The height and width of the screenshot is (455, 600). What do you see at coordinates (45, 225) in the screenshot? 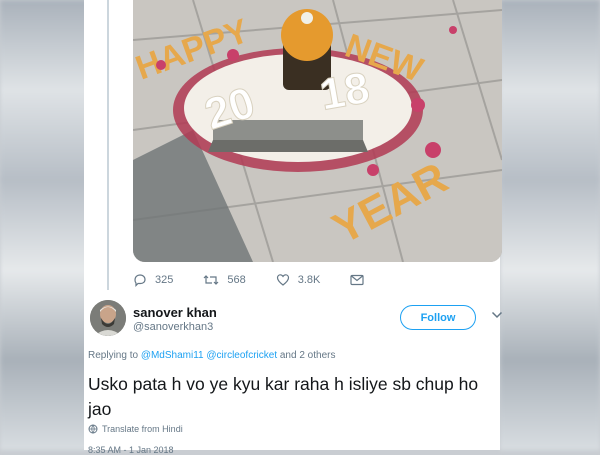
I see `background-blur-left` at bounding box center [45, 225].